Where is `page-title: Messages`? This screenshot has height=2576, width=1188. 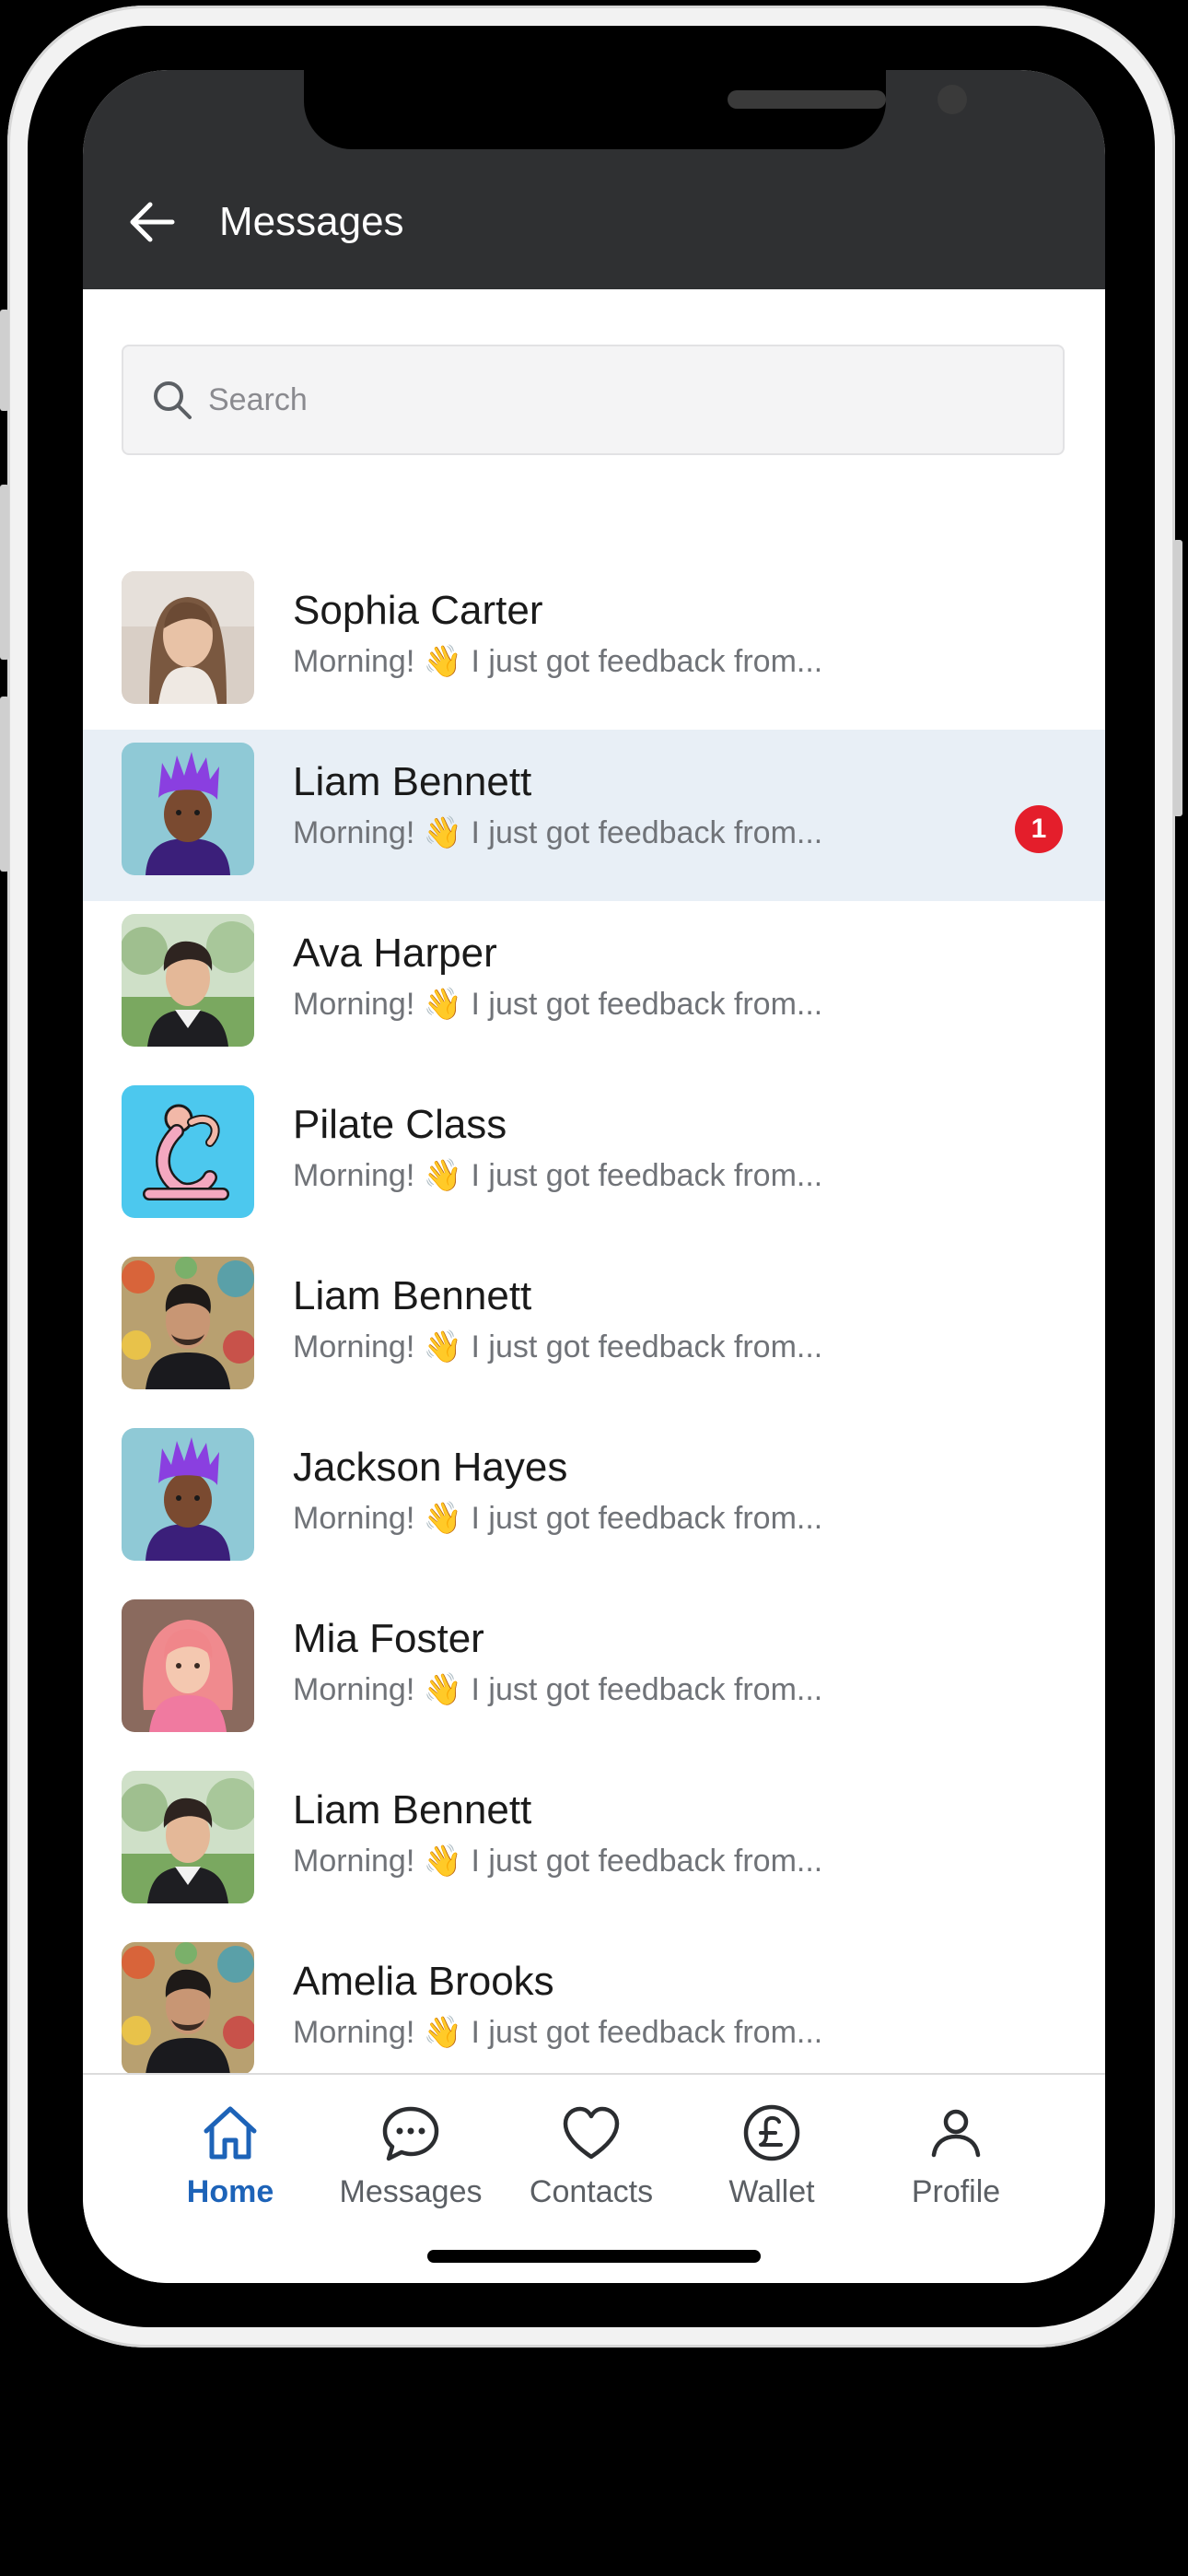 page-title: Messages is located at coordinates (311, 221).